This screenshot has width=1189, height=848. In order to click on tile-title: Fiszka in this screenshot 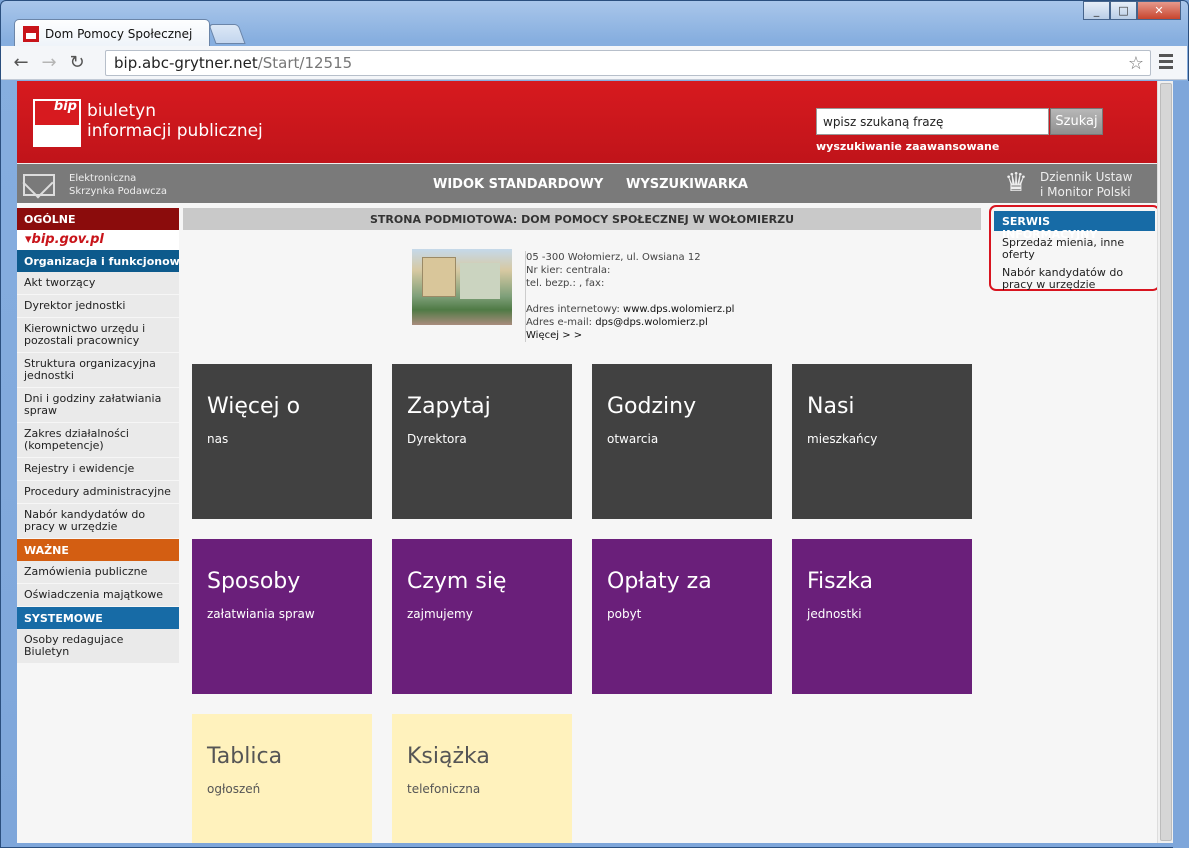, I will do `click(840, 581)`.